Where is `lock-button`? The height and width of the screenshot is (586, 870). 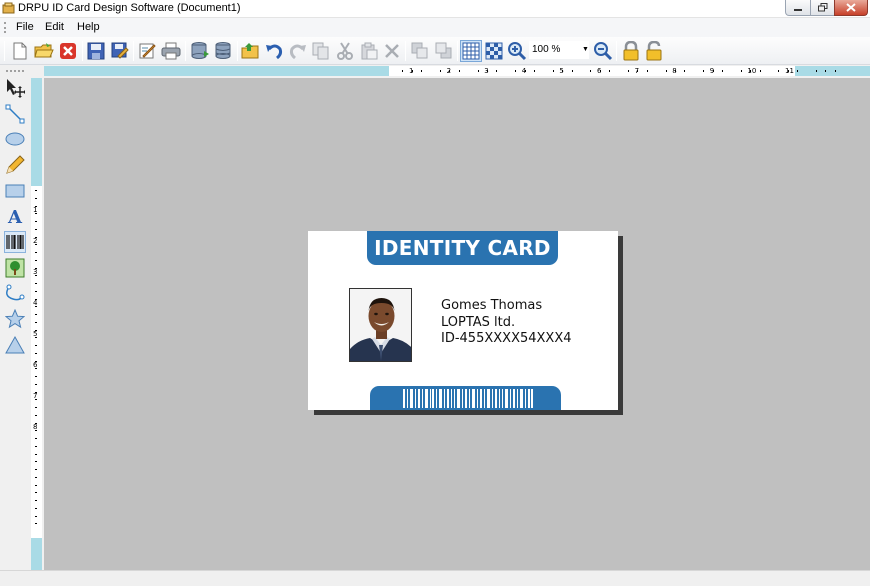 lock-button is located at coordinates (631, 51).